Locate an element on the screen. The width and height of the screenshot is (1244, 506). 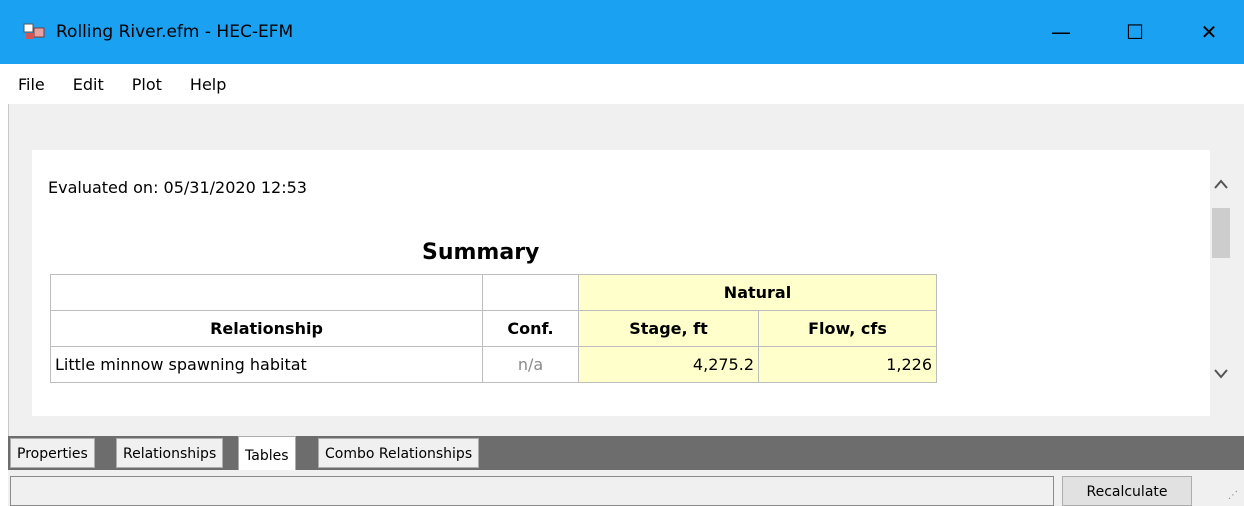
menu-file: File is located at coordinates (31, 84).